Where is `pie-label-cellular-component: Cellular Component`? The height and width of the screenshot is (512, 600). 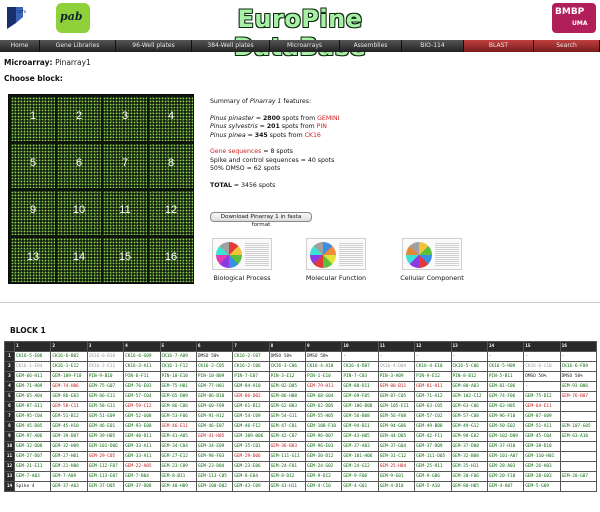 pie-label-cellular-component: Cellular Component is located at coordinates (432, 278).